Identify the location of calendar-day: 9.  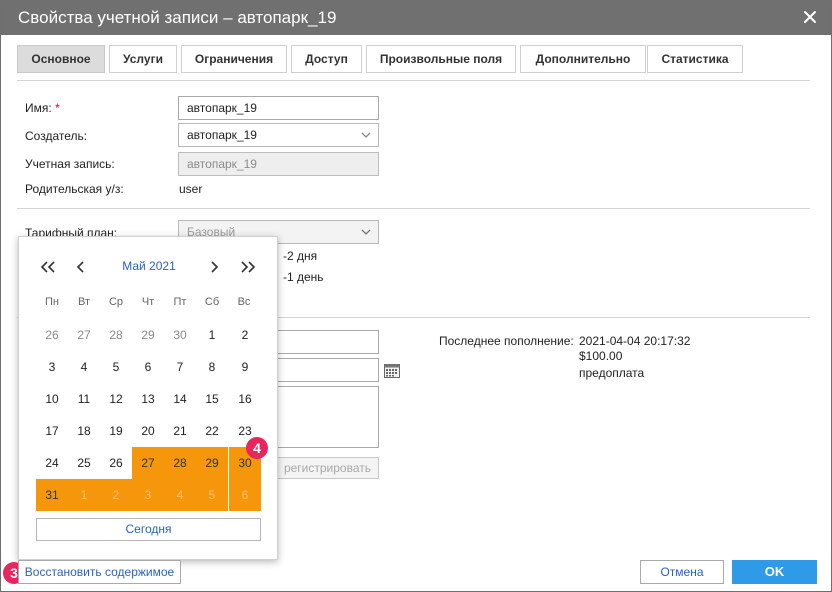
(245, 367).